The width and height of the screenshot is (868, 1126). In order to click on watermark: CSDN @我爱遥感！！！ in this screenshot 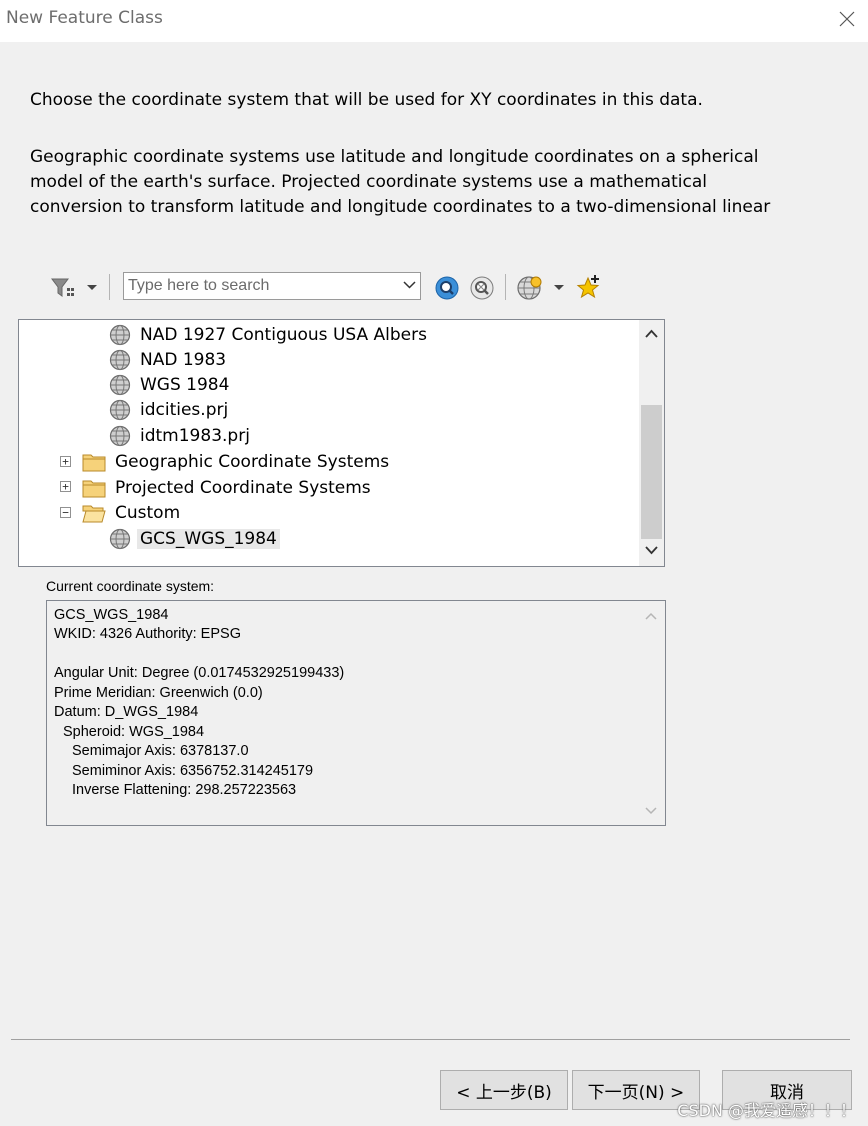, I will do `click(766, 1110)`.